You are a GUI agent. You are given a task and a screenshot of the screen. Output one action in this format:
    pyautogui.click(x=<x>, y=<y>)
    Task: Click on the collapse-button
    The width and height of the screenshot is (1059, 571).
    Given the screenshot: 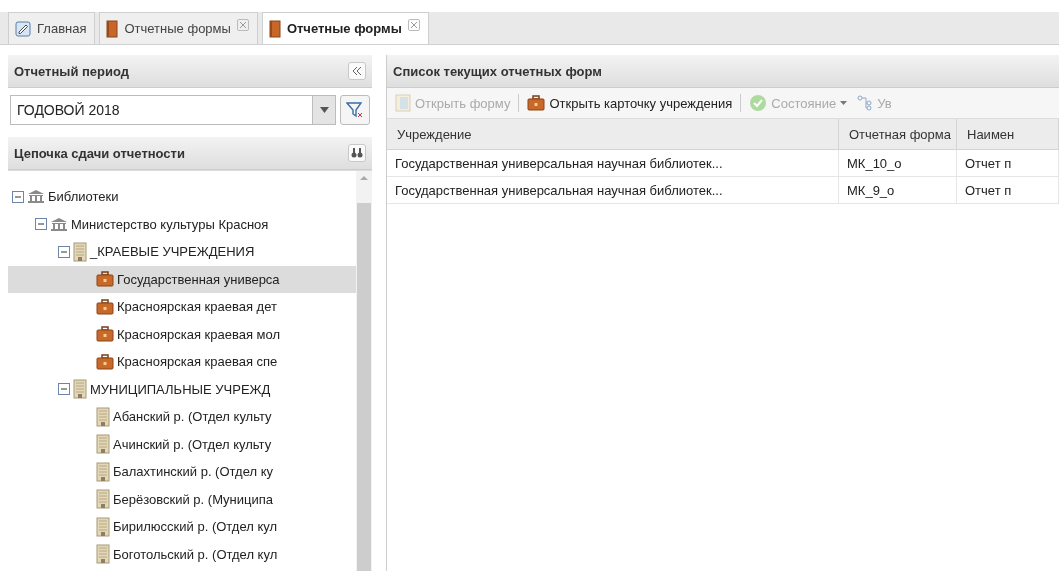 What is the action you would take?
    pyautogui.click(x=357, y=71)
    